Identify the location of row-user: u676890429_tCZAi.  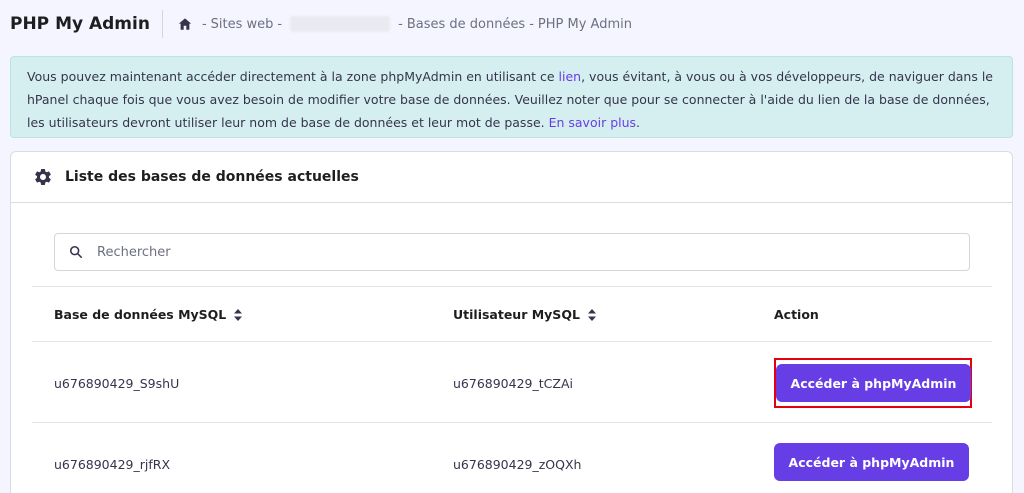
(513, 383).